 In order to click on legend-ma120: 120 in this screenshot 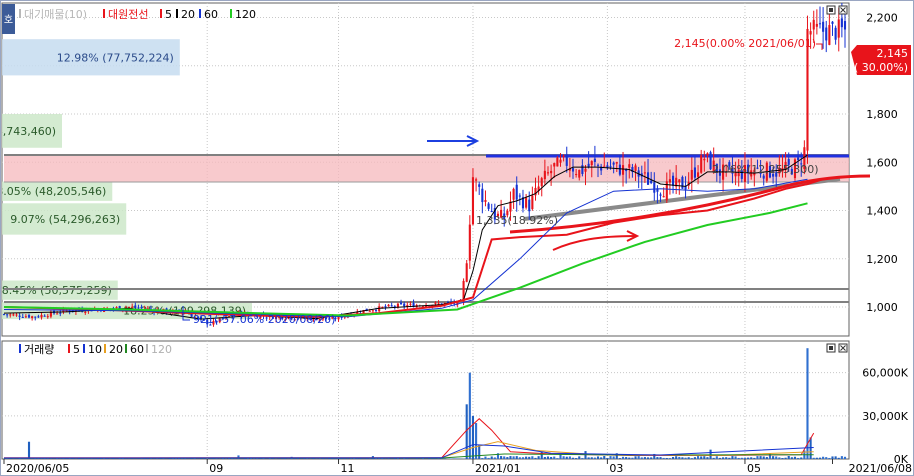, I will do `click(245, 14)`.